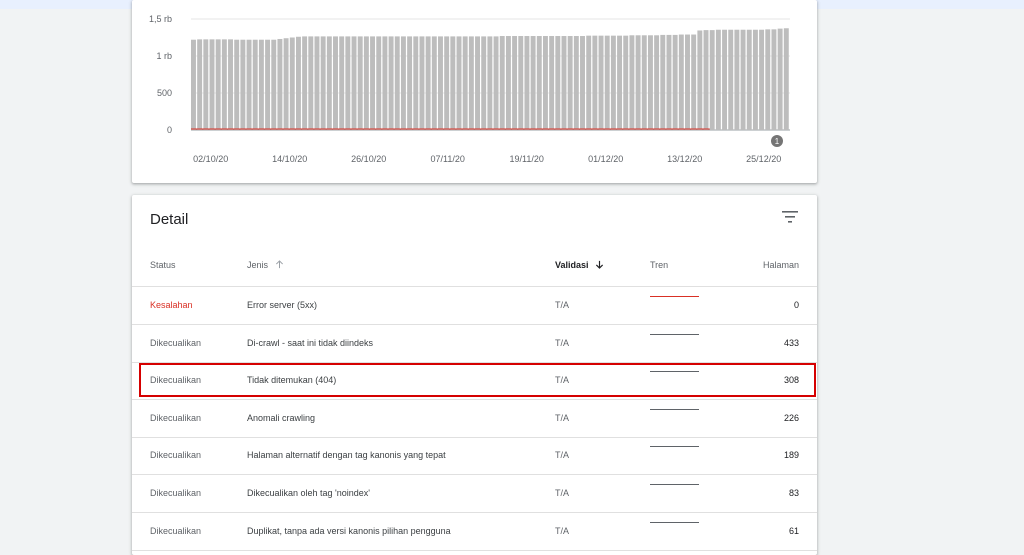 The width and height of the screenshot is (1024, 555). Describe the element at coordinates (781, 265) in the screenshot. I see `column-header-halaman: Halaman` at that location.